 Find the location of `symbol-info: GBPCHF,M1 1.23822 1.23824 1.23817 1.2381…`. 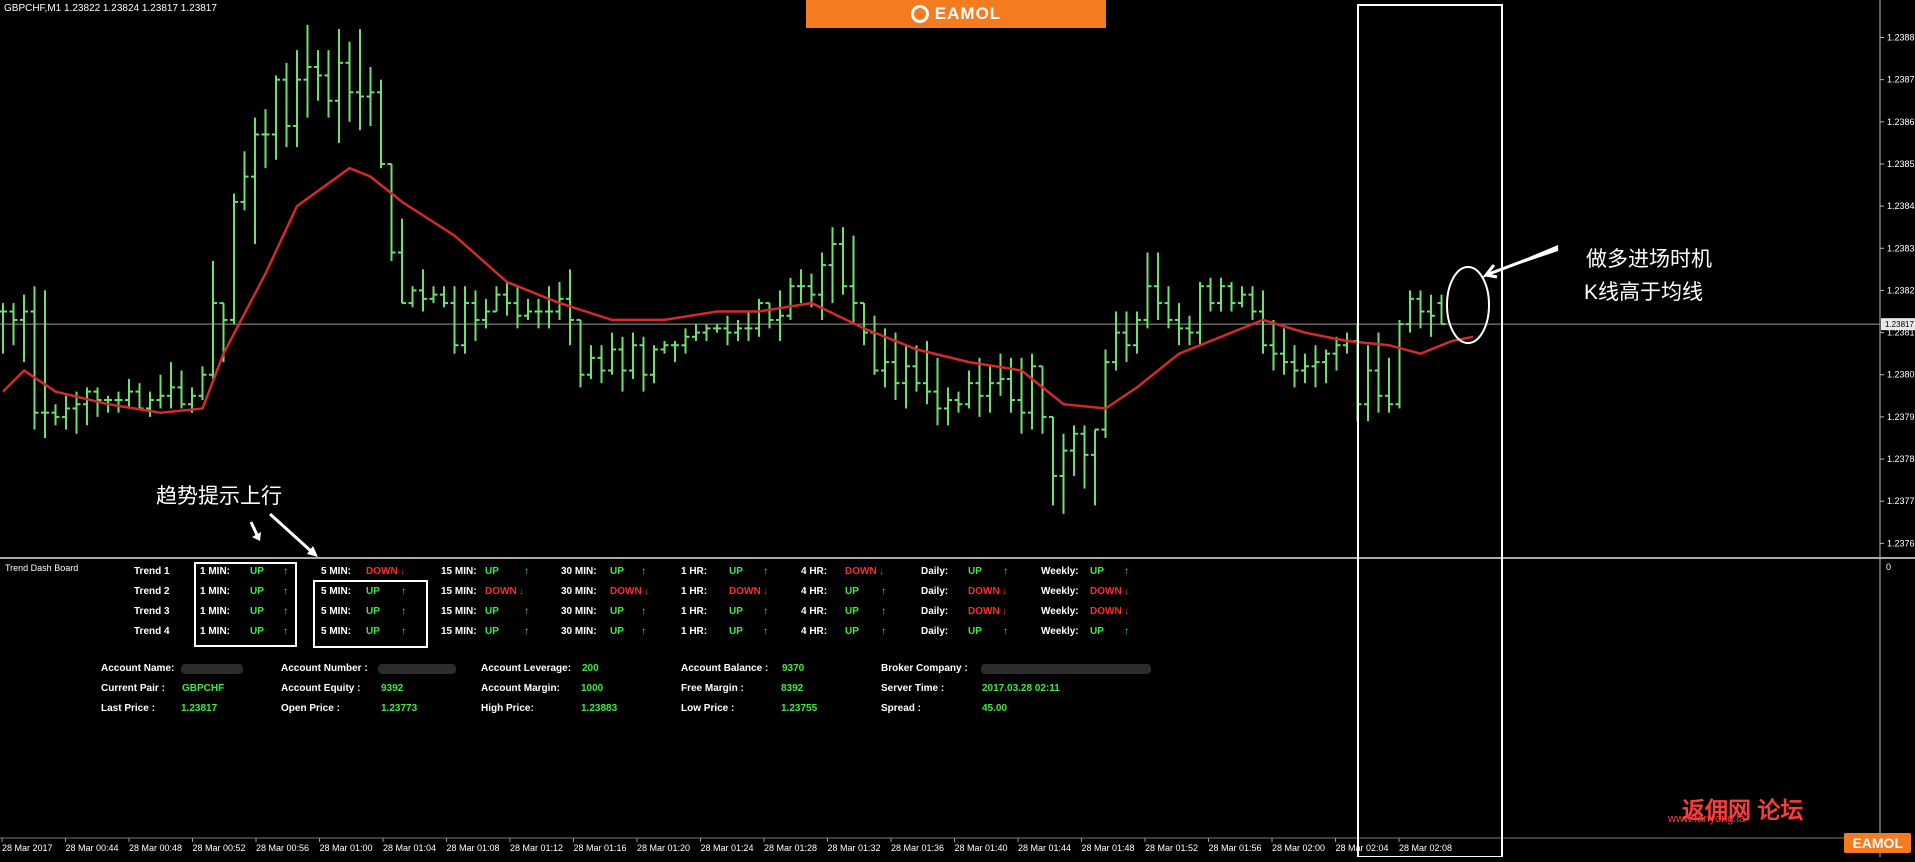

symbol-info: GBPCHF,M1 1.23822 1.23824 1.23817 1.2381… is located at coordinates (110, 8).